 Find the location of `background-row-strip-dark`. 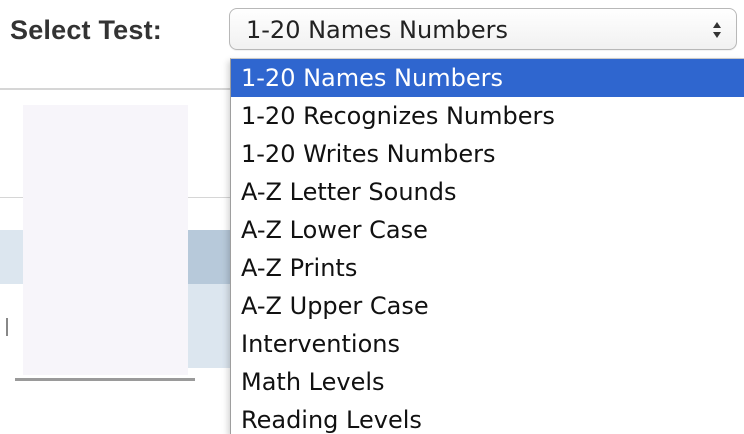

background-row-strip-dark is located at coordinates (209, 257).